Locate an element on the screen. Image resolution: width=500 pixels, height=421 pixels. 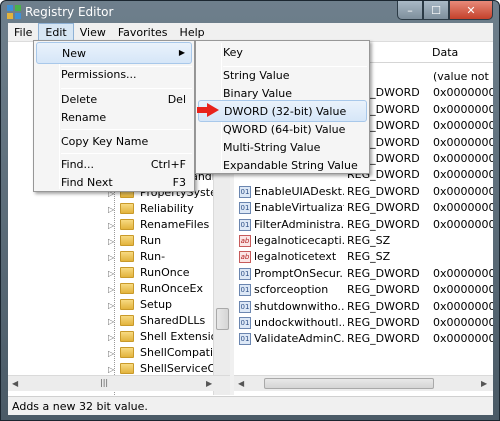
tree-item: ▷ Shell Extensions is located at coordinates (119, 337).